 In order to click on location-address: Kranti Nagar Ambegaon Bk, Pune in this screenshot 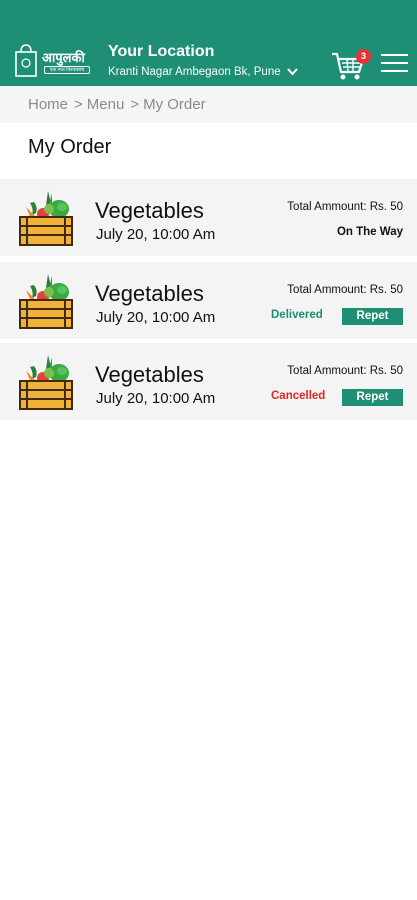, I will do `click(203, 72)`.